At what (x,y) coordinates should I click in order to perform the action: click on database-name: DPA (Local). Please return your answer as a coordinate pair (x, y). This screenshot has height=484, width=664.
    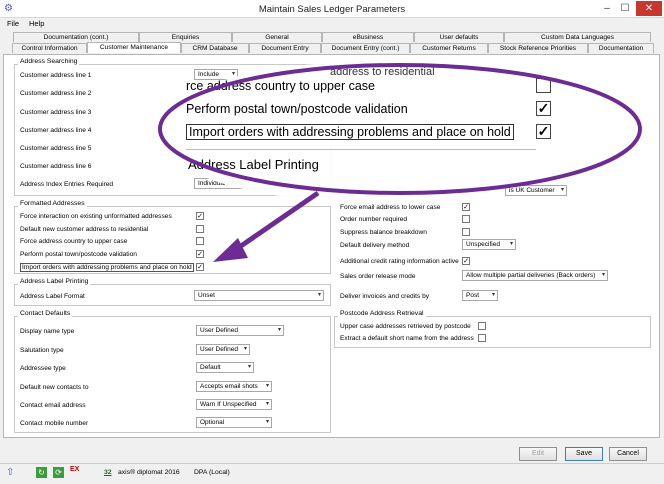
    Looking at the image, I should click on (212, 472).